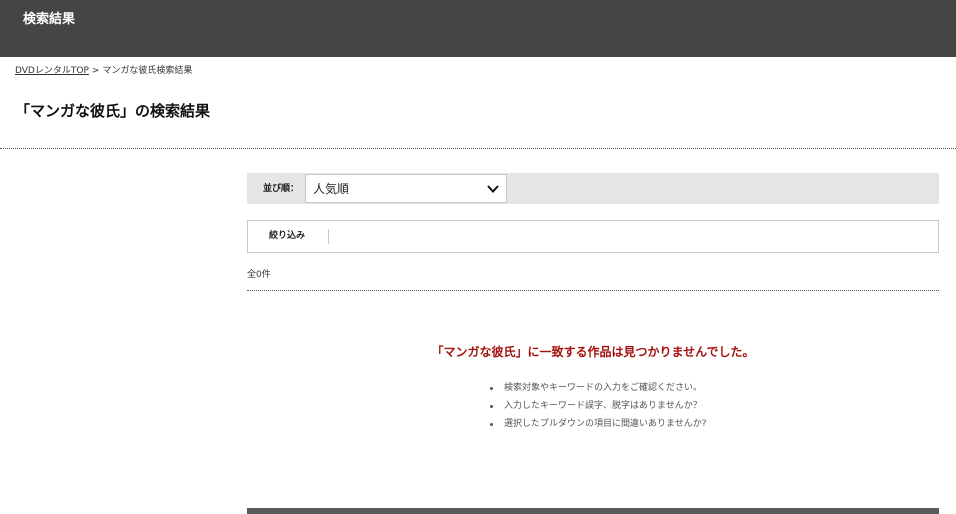  What do you see at coordinates (478, 28) in the screenshot?
I see `page-header: 検索結果` at bounding box center [478, 28].